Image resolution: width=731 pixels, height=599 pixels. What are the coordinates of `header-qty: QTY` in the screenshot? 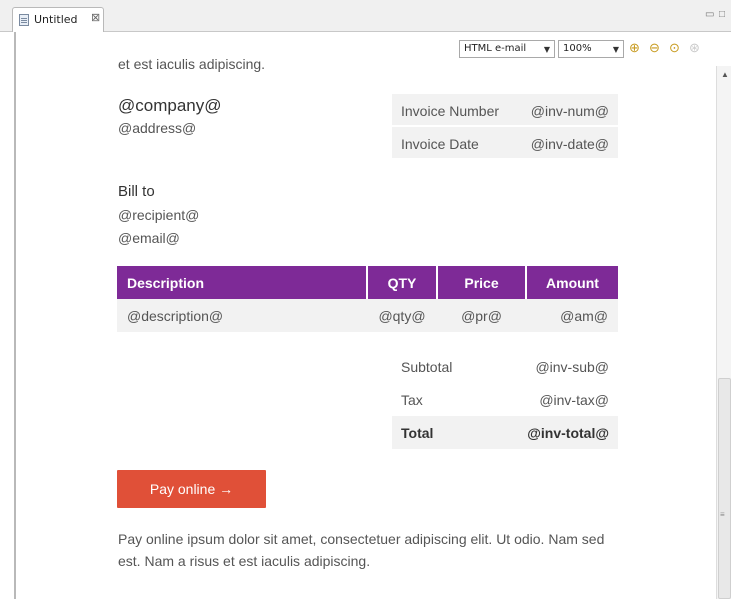 It's located at (402, 282).